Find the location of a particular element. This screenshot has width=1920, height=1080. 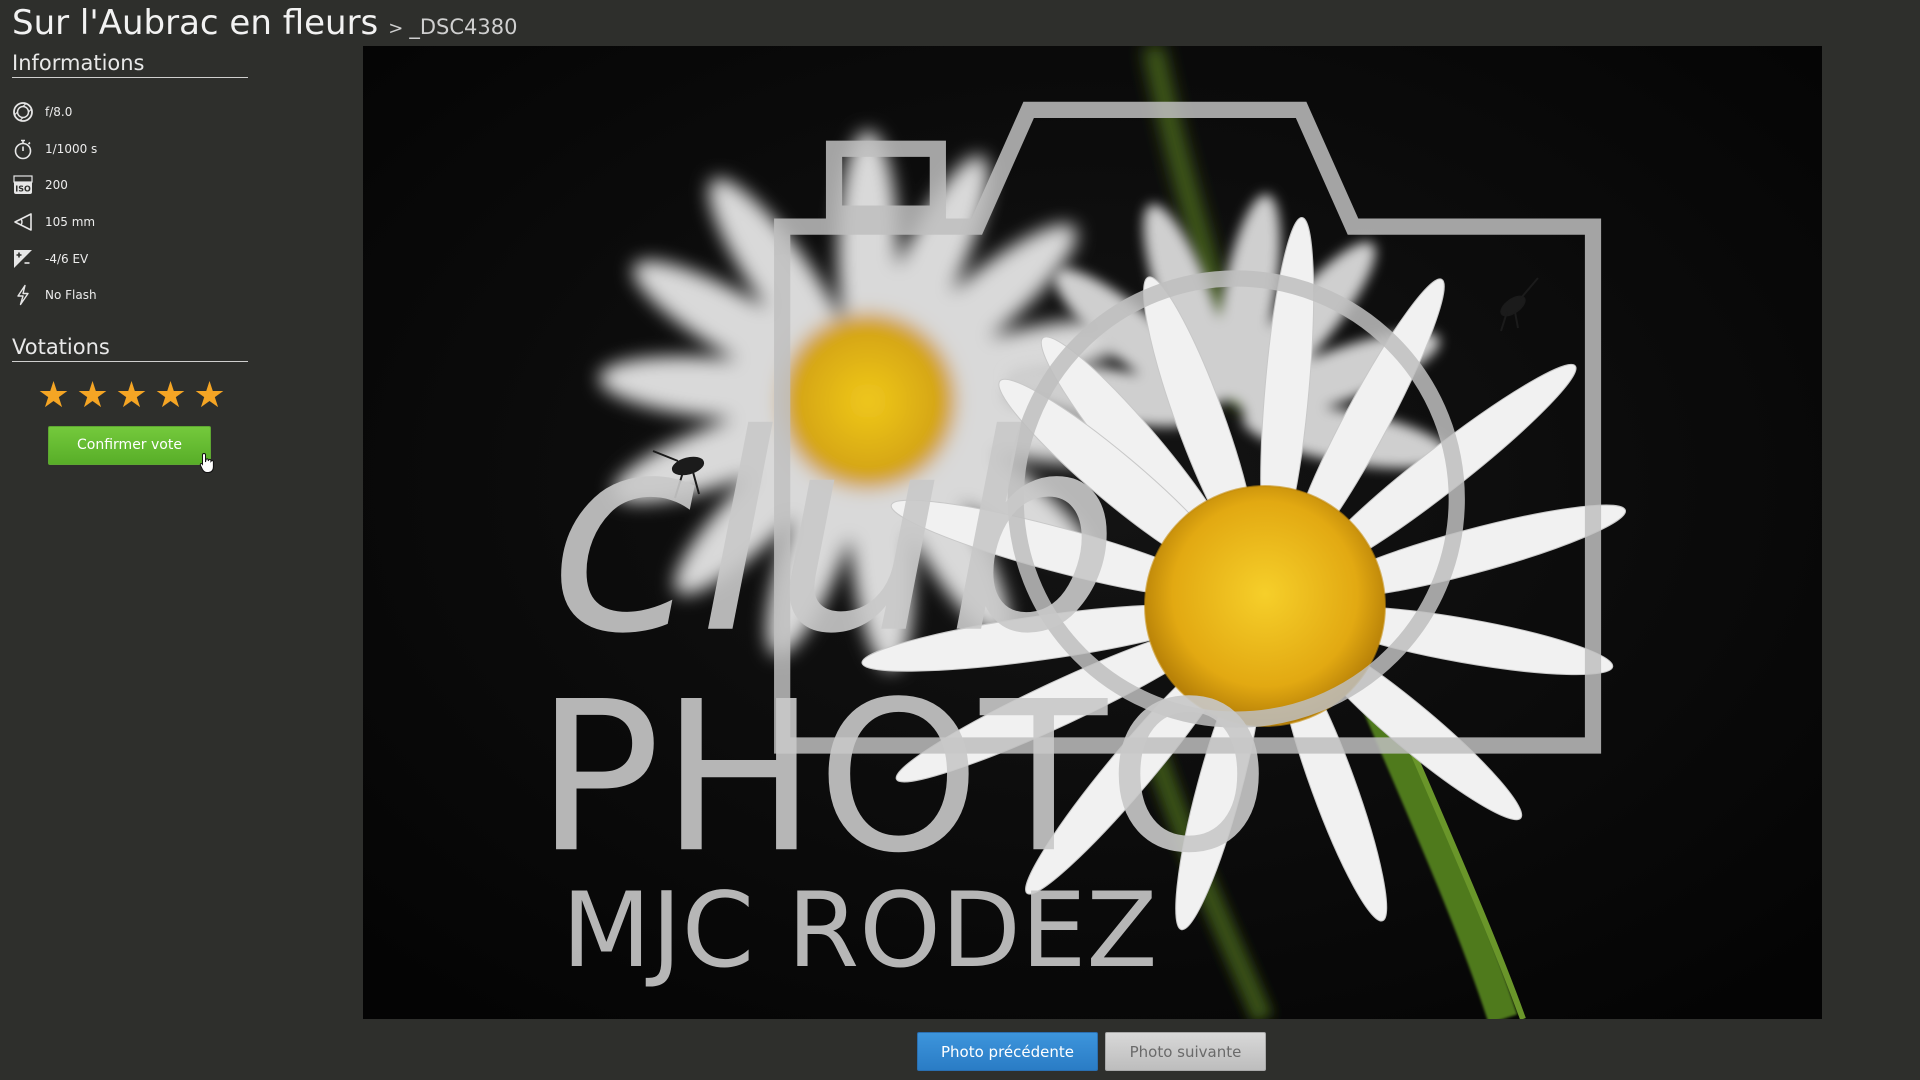

page-header: Sur l'Aubrac en fleurs > _DSC4380 is located at coordinates (264, 23).